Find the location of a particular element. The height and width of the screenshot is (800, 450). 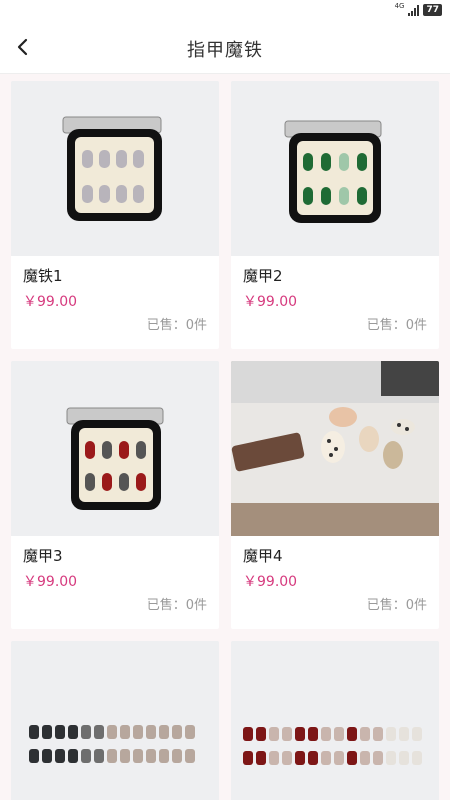

product-name: 魔甲3 is located at coordinates (43, 556).